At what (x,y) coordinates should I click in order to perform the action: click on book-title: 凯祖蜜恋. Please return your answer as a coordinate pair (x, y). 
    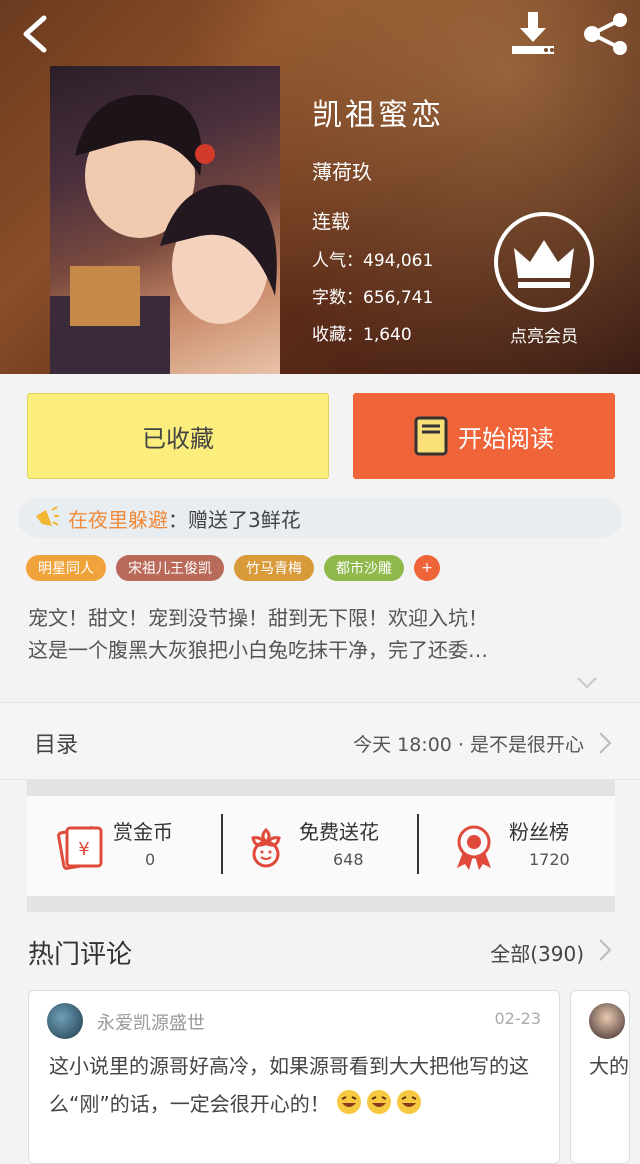
    Looking at the image, I should click on (378, 115).